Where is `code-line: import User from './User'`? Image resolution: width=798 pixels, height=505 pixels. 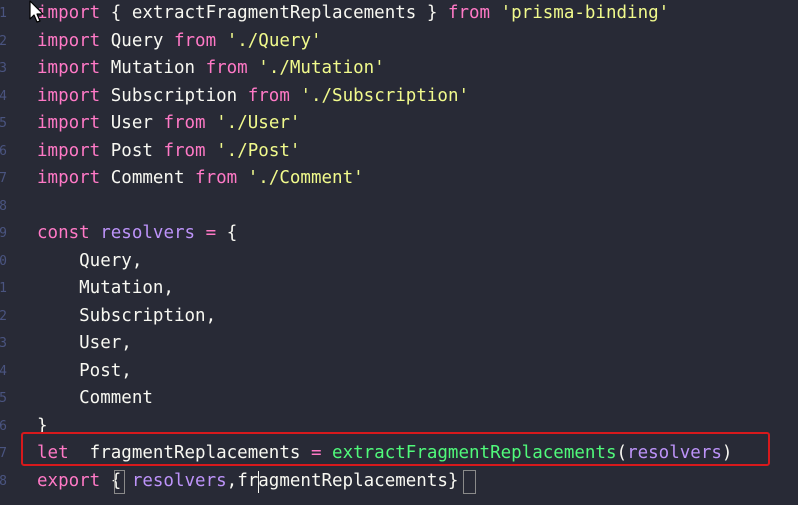 code-line: import User from './User' is located at coordinates (168, 124).